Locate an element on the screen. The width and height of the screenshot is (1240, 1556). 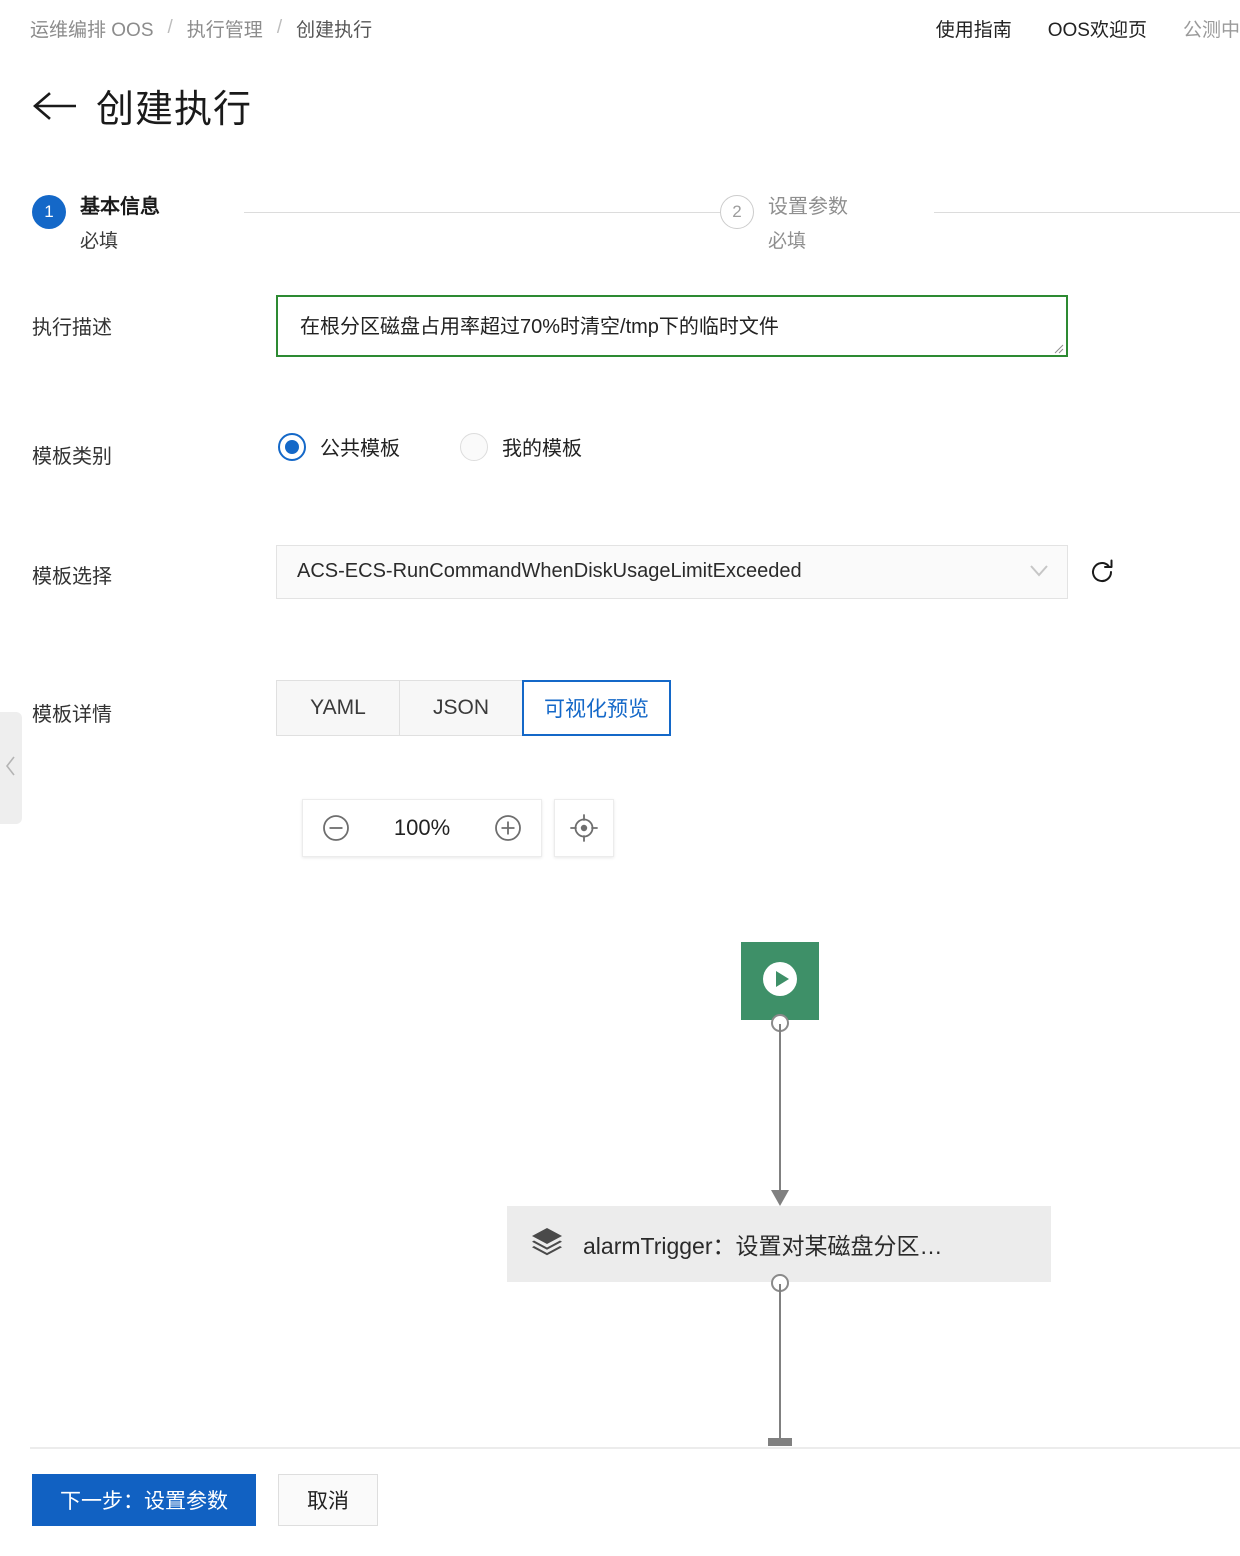
template-detail-tabs: YAML JSON 可视化预览 is located at coordinates (473, 708).